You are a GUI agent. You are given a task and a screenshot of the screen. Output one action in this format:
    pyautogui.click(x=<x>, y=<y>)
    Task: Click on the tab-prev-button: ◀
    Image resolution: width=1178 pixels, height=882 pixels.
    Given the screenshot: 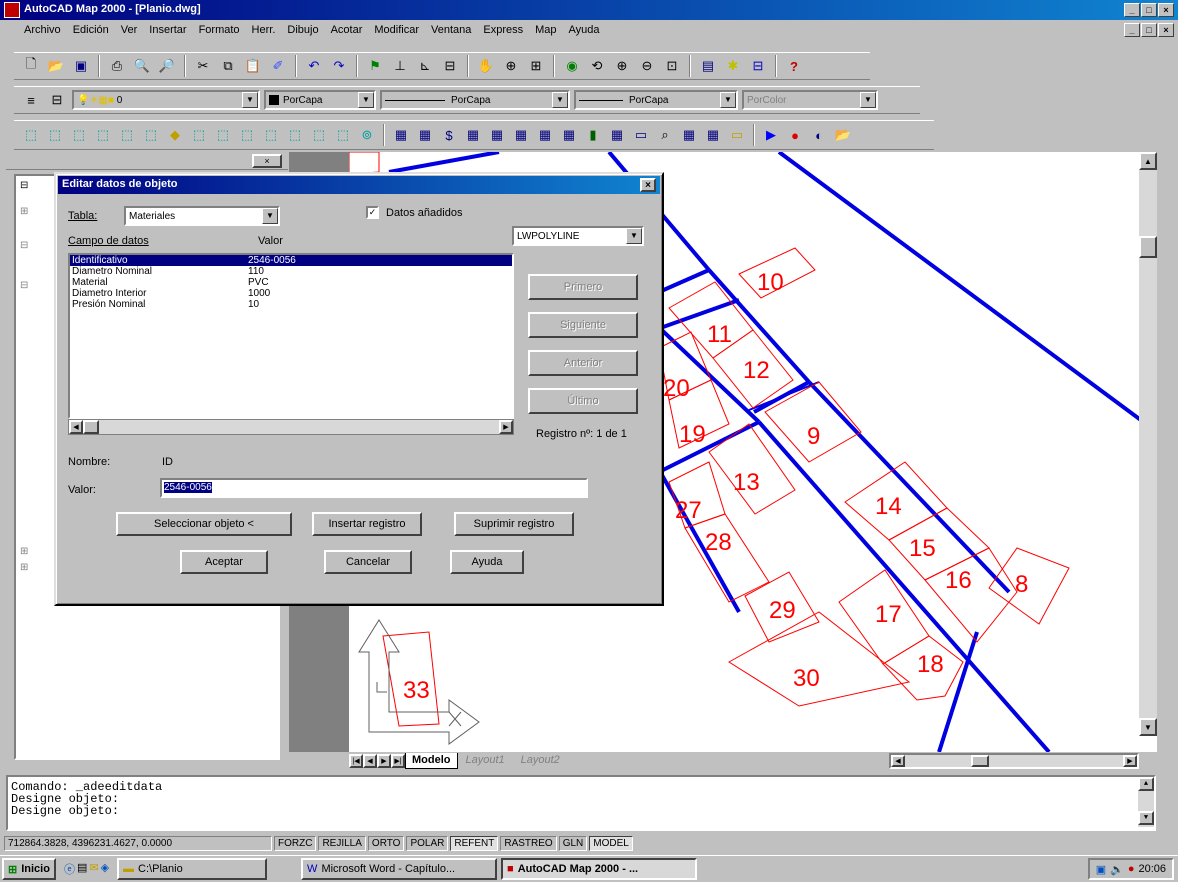 What is the action you would take?
    pyautogui.click(x=370, y=761)
    